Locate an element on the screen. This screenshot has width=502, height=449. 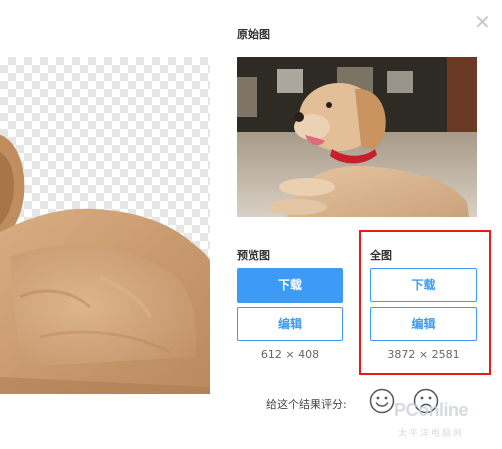
preview-title: 预览图 is located at coordinates (253, 255).